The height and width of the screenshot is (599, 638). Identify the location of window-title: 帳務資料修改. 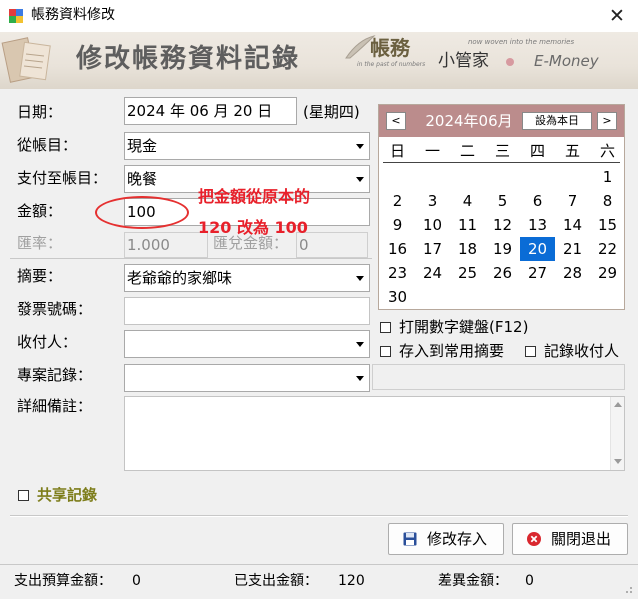
(73, 15).